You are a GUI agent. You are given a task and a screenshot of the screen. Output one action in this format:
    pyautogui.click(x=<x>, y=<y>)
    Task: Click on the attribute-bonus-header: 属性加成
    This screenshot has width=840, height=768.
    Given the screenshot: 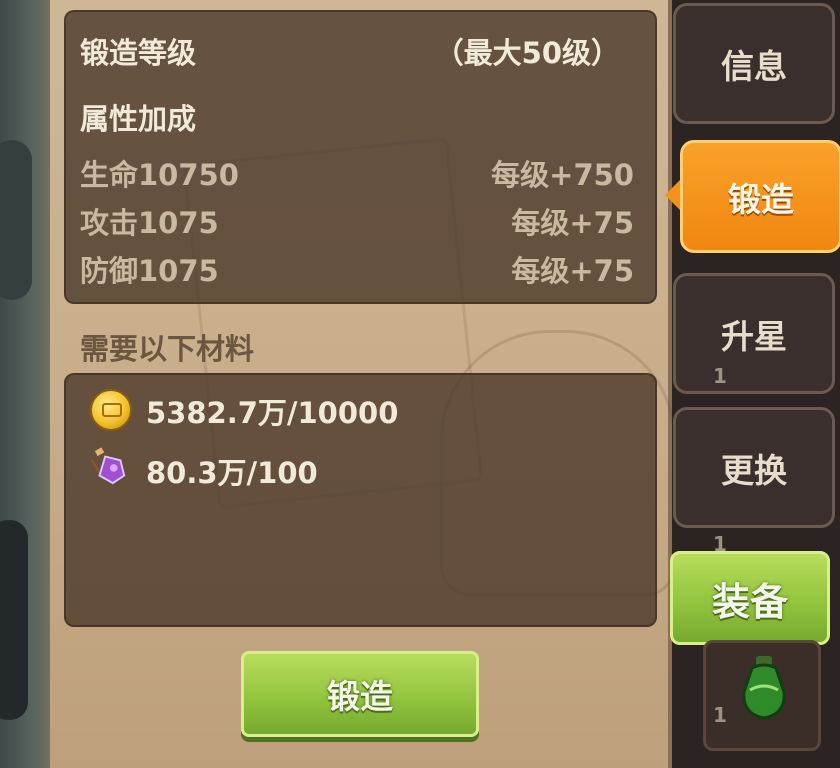 What is the action you would take?
    pyautogui.click(x=138, y=119)
    